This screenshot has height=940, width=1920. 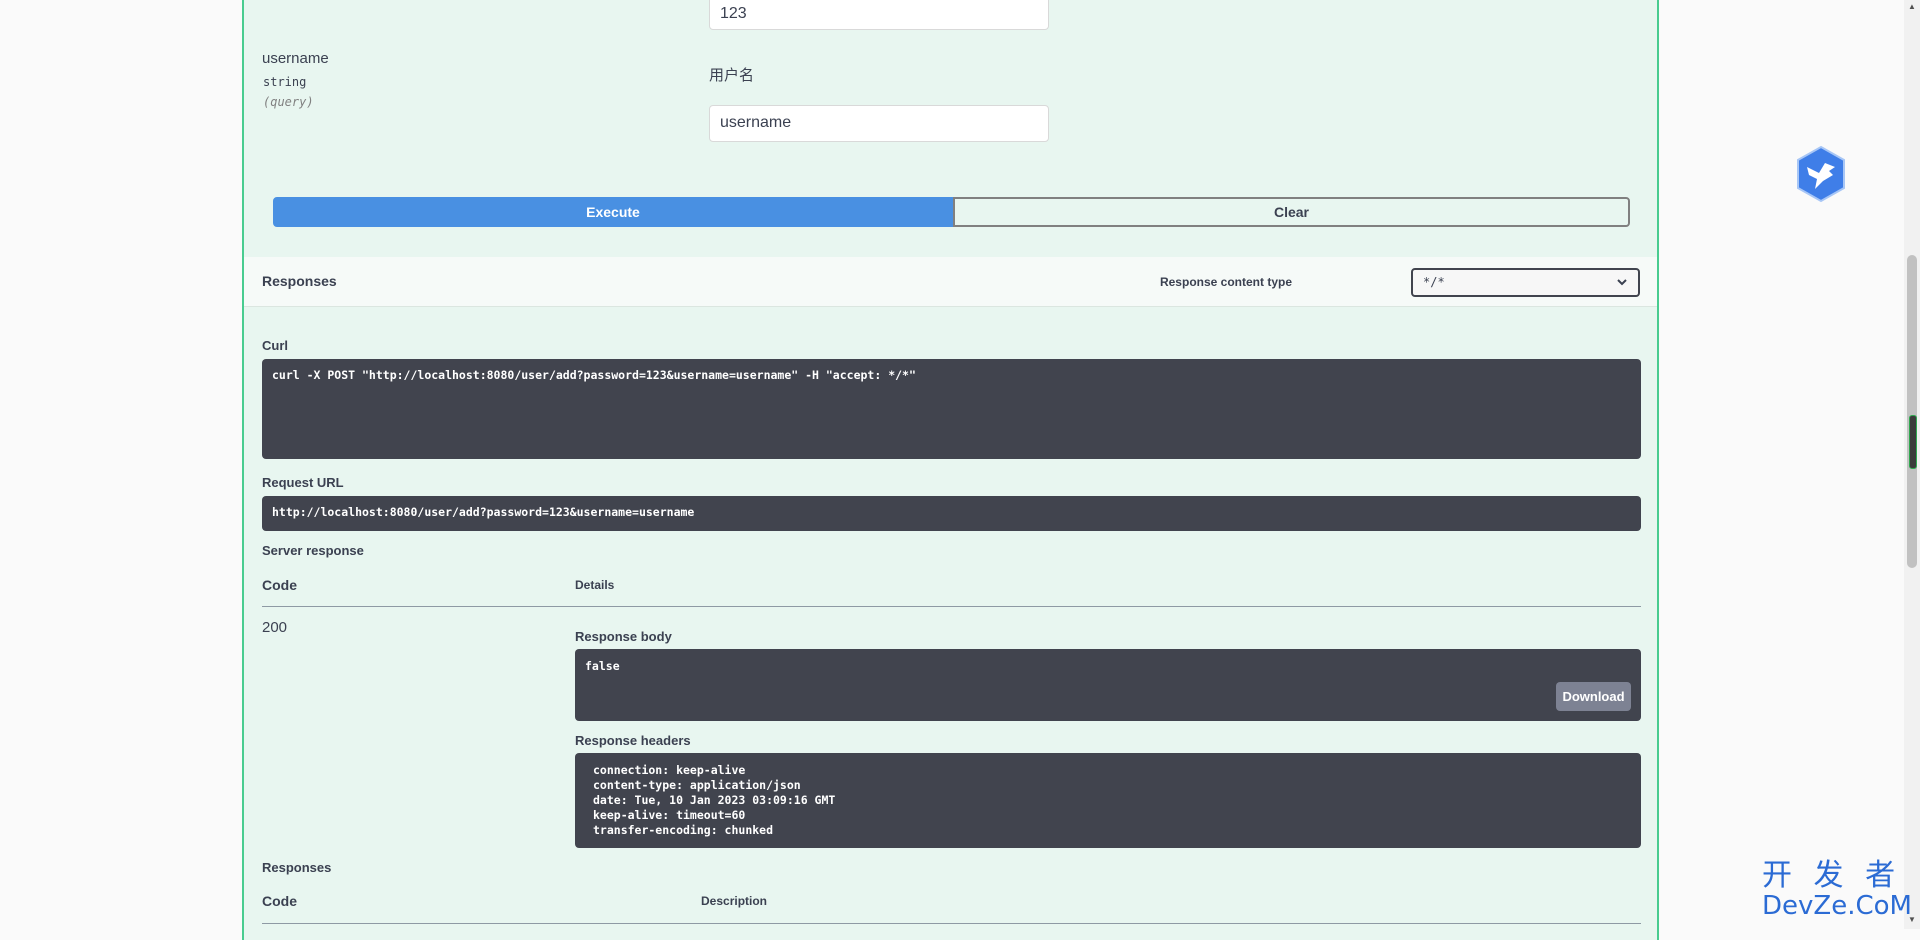 What do you see at coordinates (1108, 685) in the screenshot?
I see `response-body-box: false` at bounding box center [1108, 685].